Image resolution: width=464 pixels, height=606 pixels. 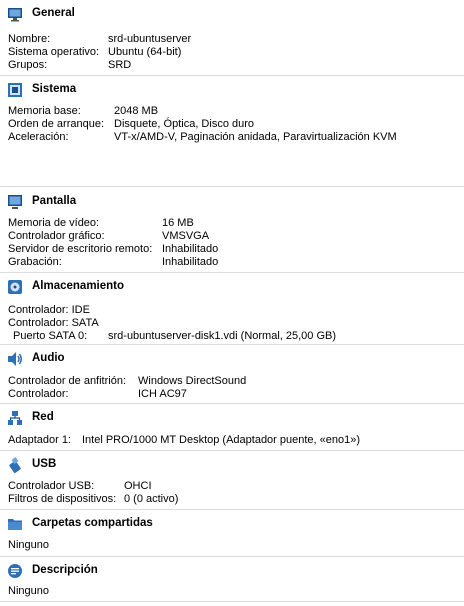 I want to click on section-audio-header: Audio, so click(x=232, y=359).